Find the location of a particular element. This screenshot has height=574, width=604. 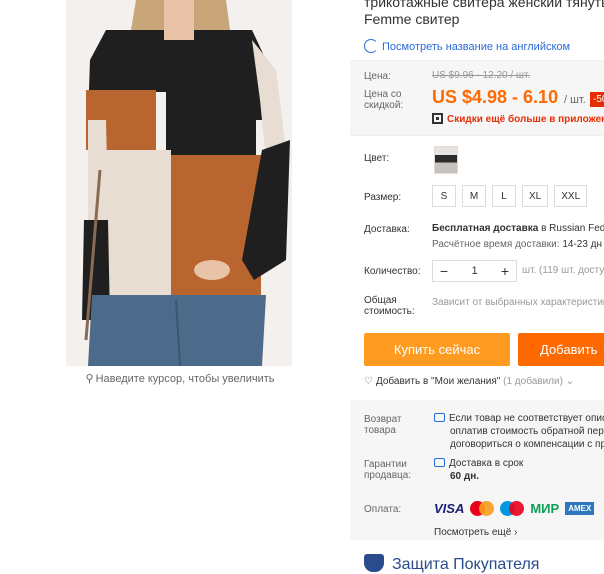

payment-label: Оплата: is located at coordinates (383, 509).